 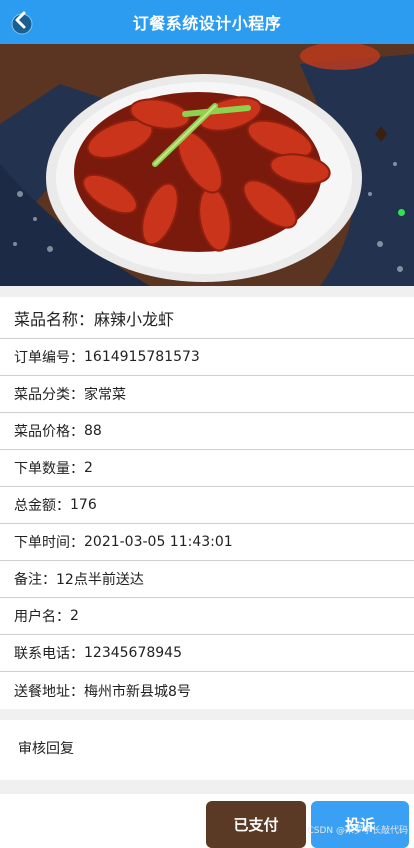 I want to click on order-time-row: 下单时间： 2021-03-05 11:43:01, so click(x=207, y=542).